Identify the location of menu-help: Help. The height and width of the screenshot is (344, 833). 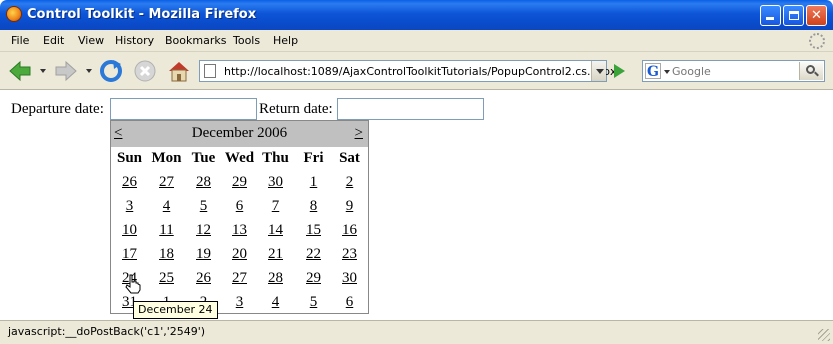
(285, 40).